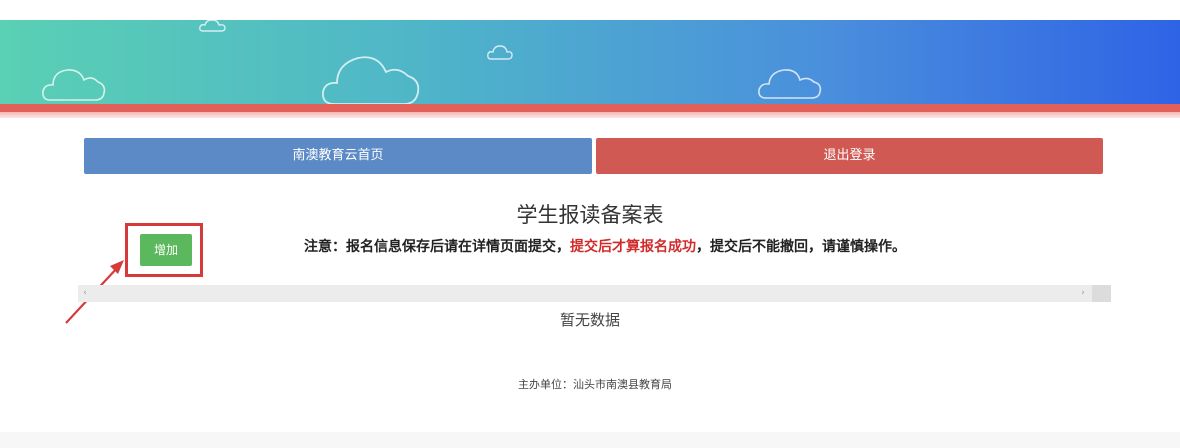  Describe the element at coordinates (437, 247) in the screenshot. I see `notice-prefix: 注意：报名信息保存后请在详情页面提交，` at that location.